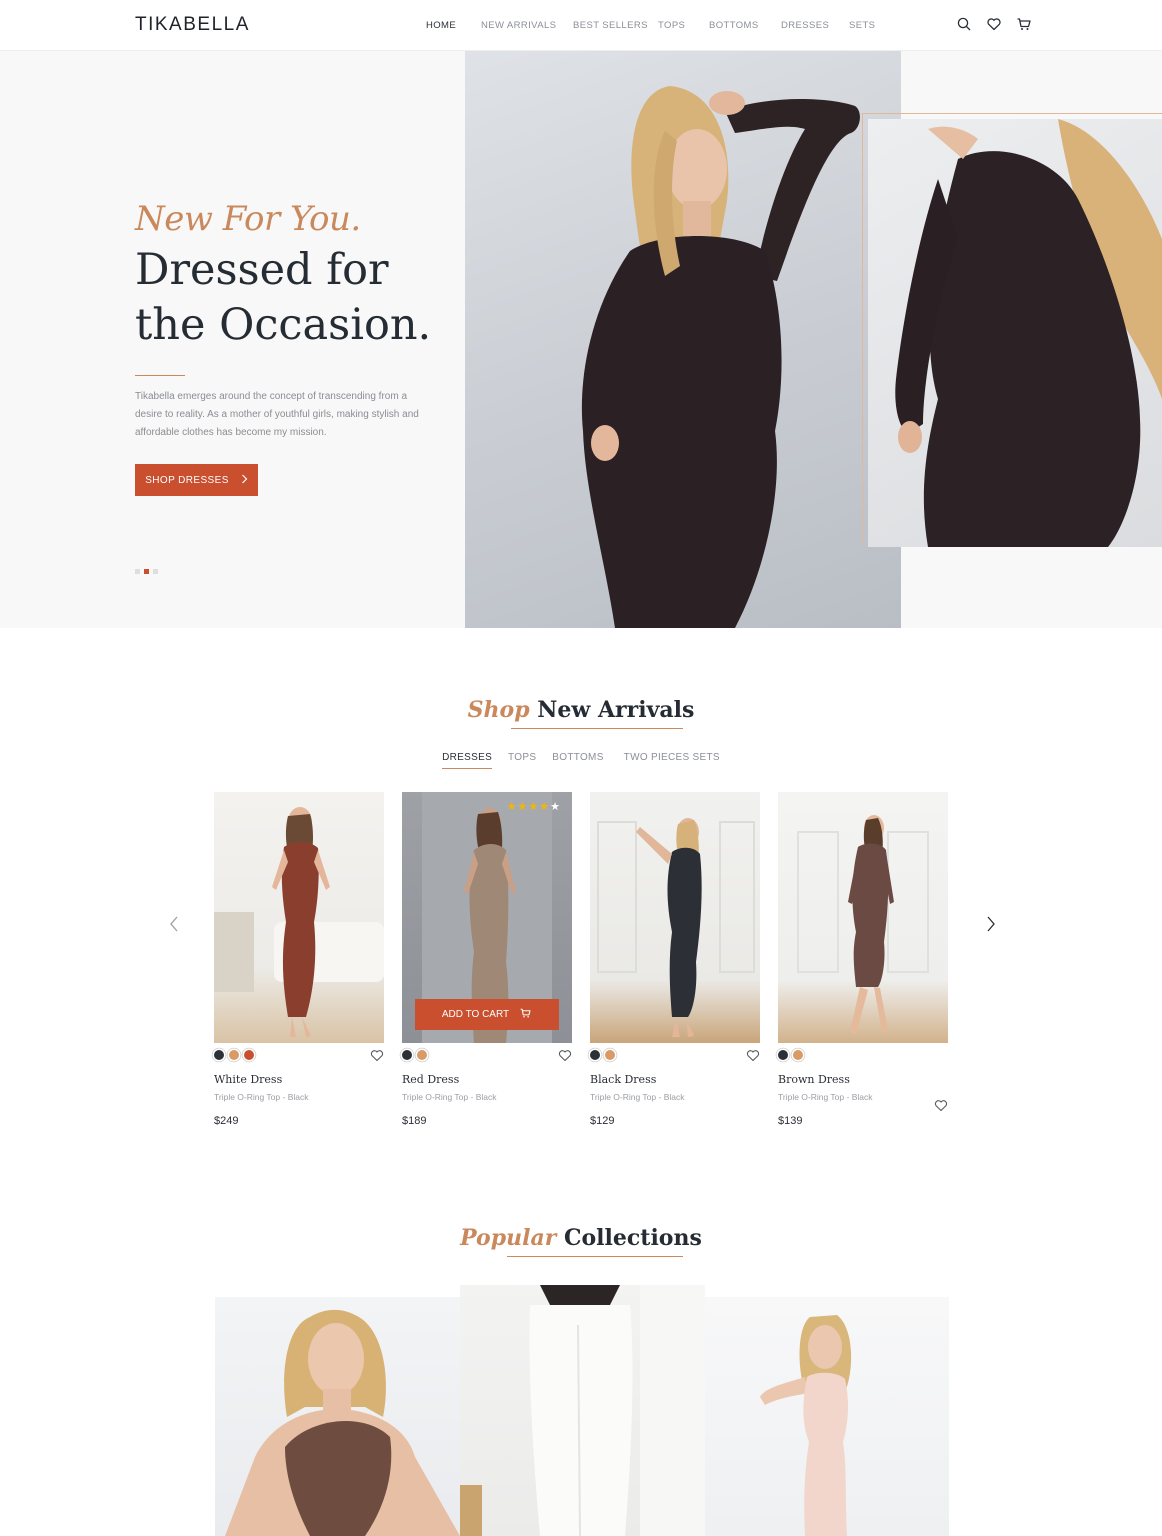 The height and width of the screenshot is (1536, 1162). What do you see at coordinates (597, 728) in the screenshot?
I see `new-arrivals-underline` at bounding box center [597, 728].